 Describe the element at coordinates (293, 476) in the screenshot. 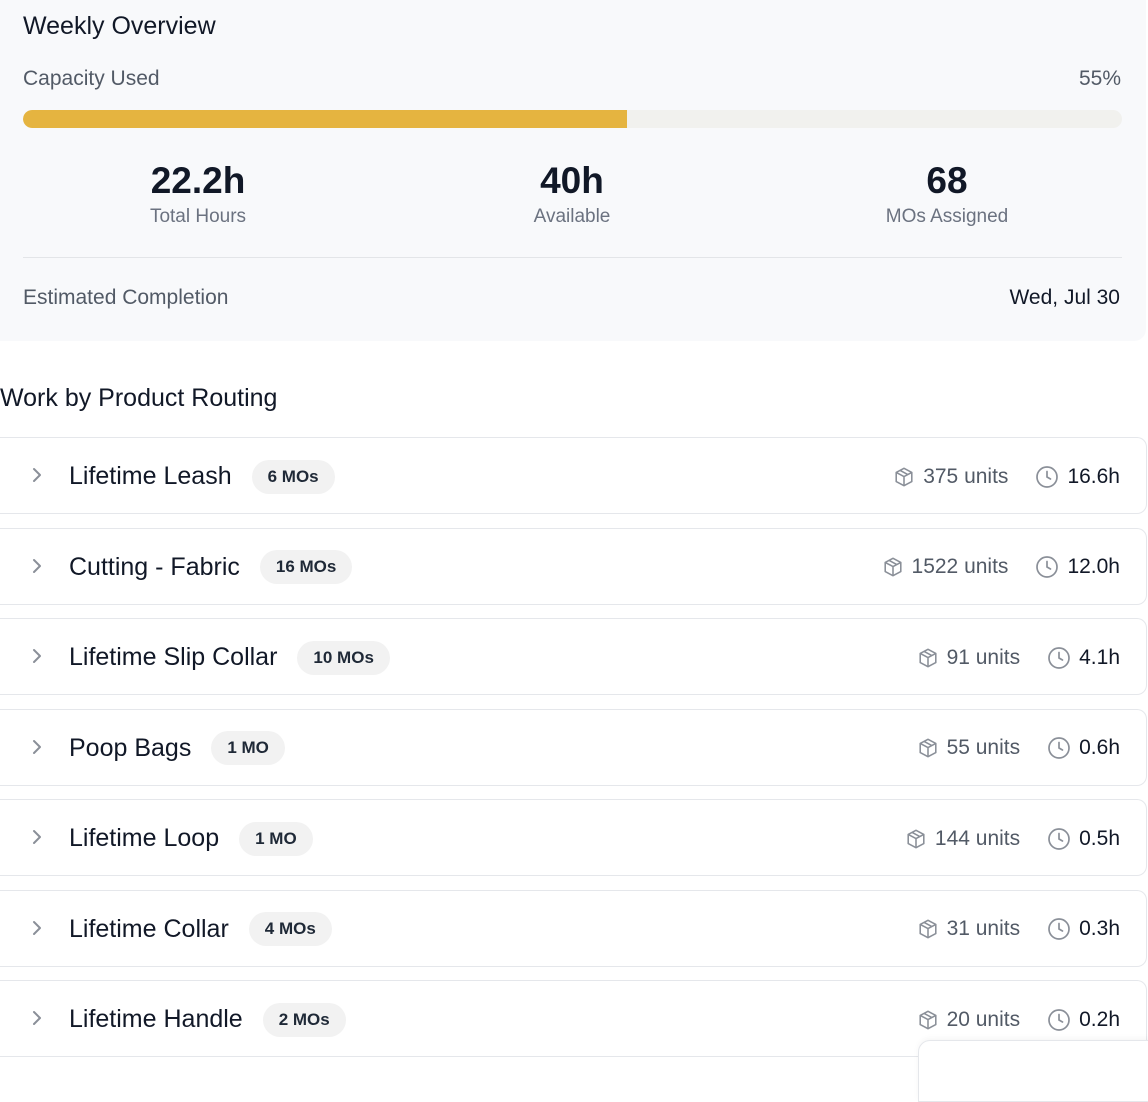

I see `mo-count-badge: 6 MOs` at that location.